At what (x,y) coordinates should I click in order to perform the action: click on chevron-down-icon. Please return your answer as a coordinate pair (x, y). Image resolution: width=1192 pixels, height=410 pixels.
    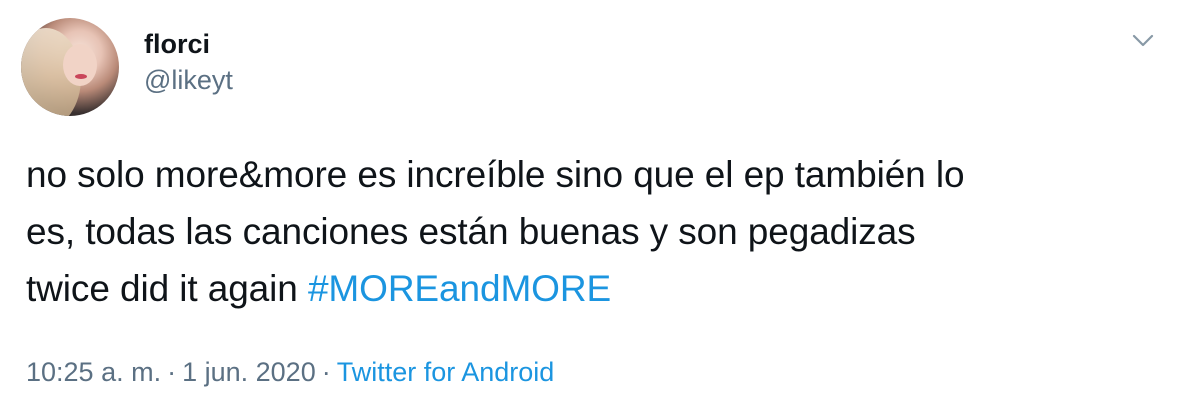
    Looking at the image, I should click on (1143, 41).